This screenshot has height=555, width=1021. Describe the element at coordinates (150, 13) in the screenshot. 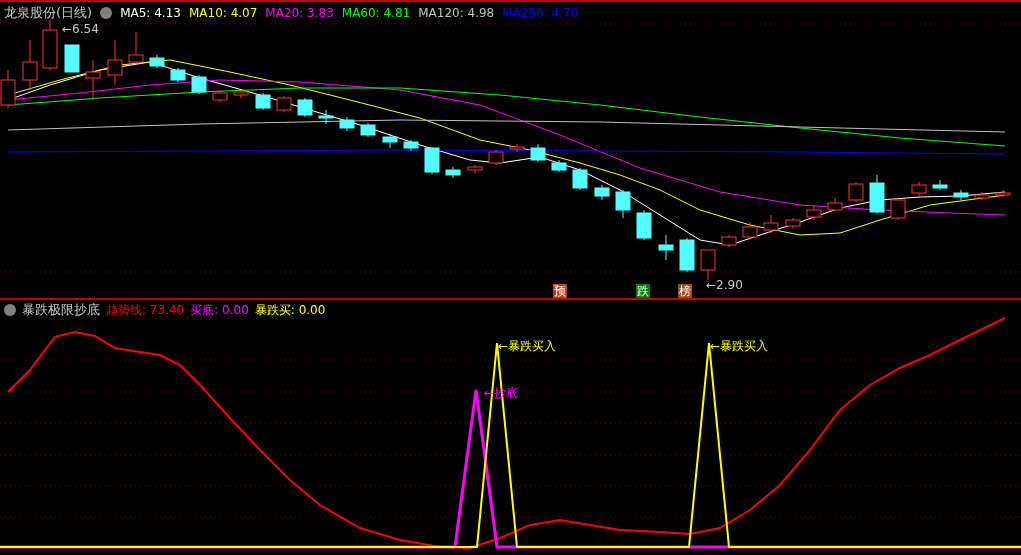

I see `ma-value: MA5: 4.13` at that location.